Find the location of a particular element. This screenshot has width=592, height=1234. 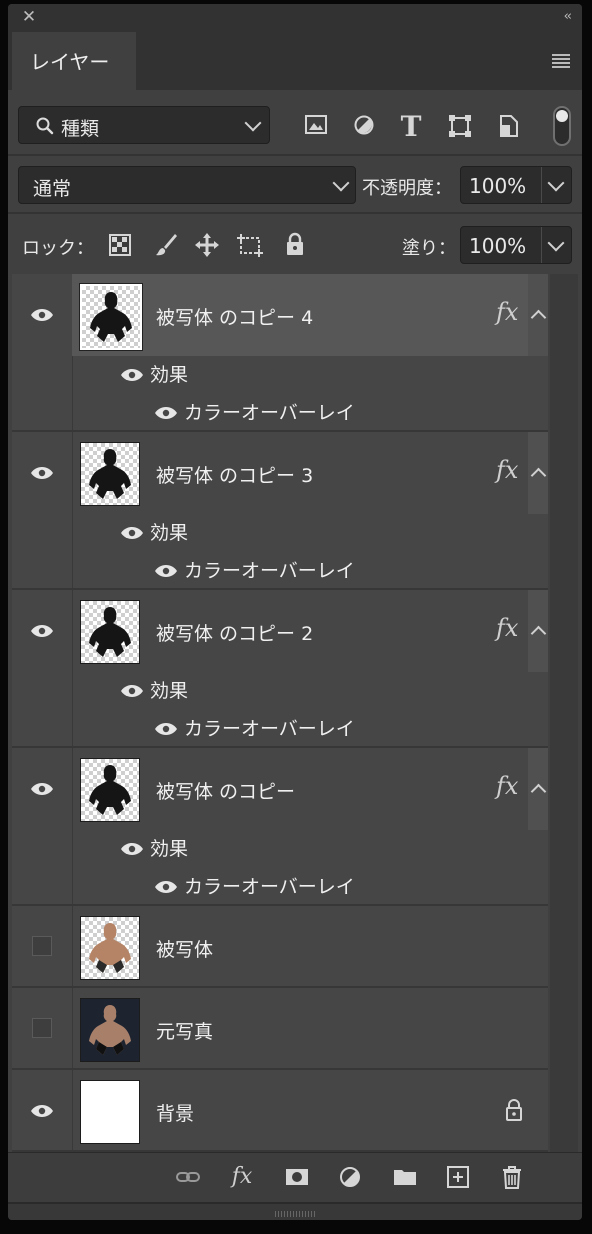

layer-row: 被写体 is located at coordinates (280, 947).